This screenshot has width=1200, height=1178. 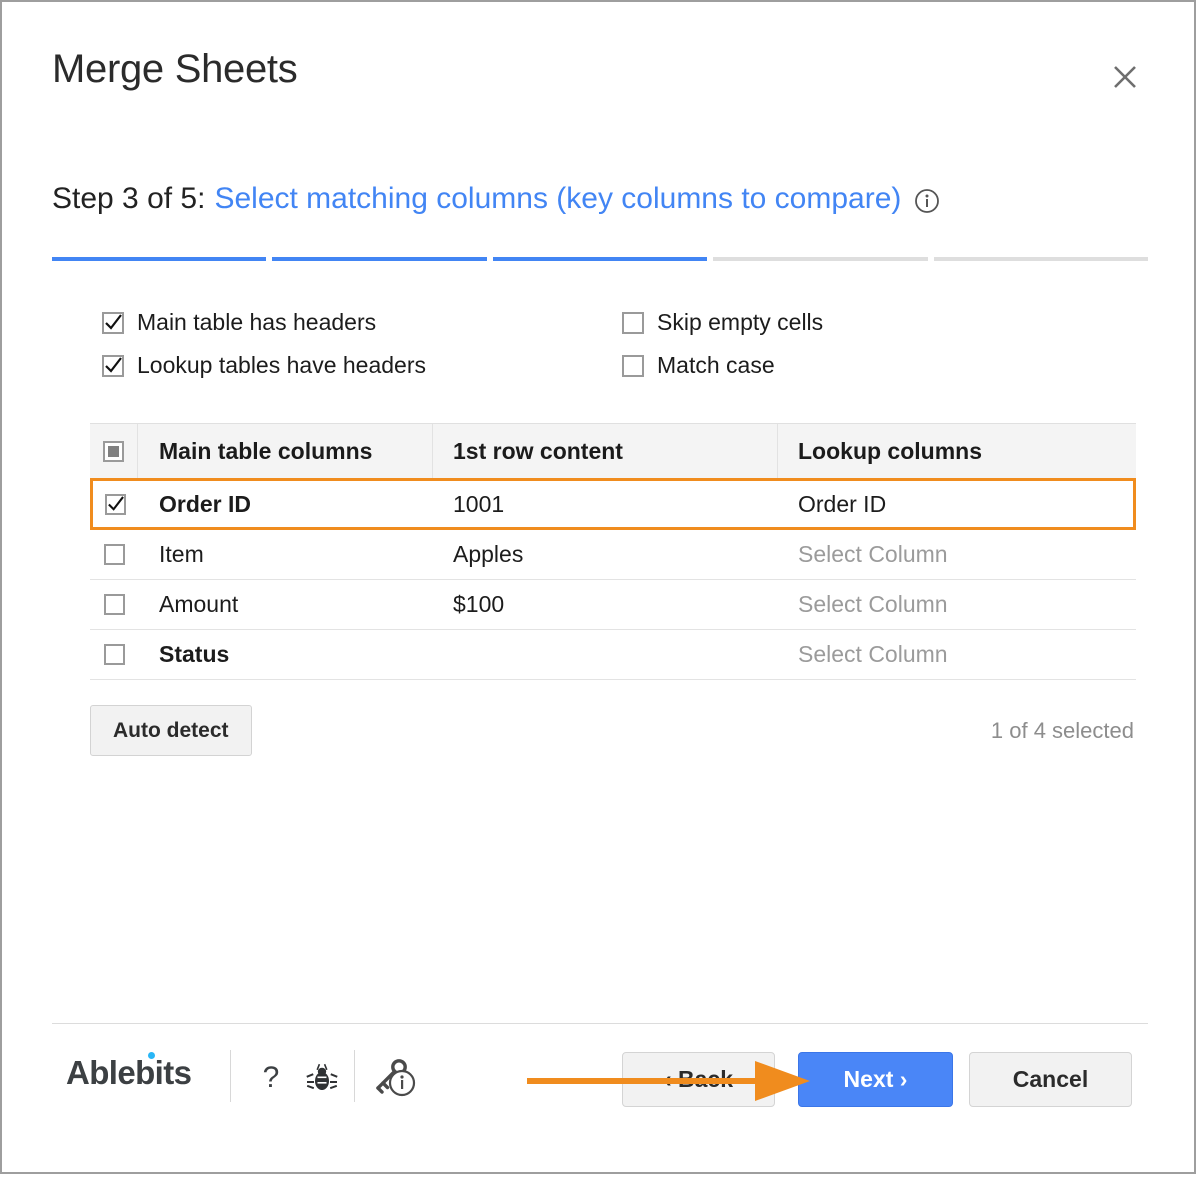 I want to click on checkbox-match-case: Match case, so click(x=698, y=365).